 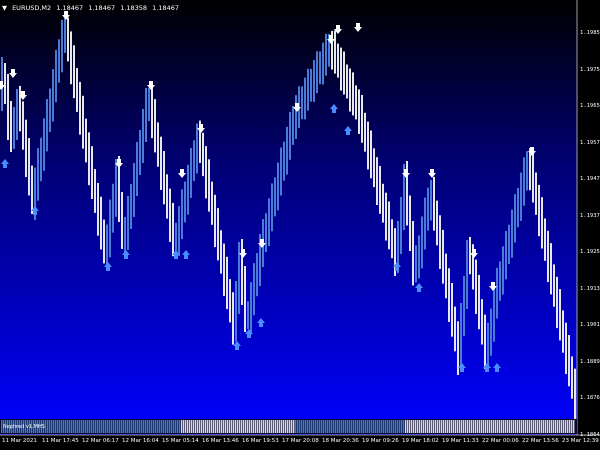 I want to click on time-tick-label: 23 Mar 12:39, so click(x=580, y=441).